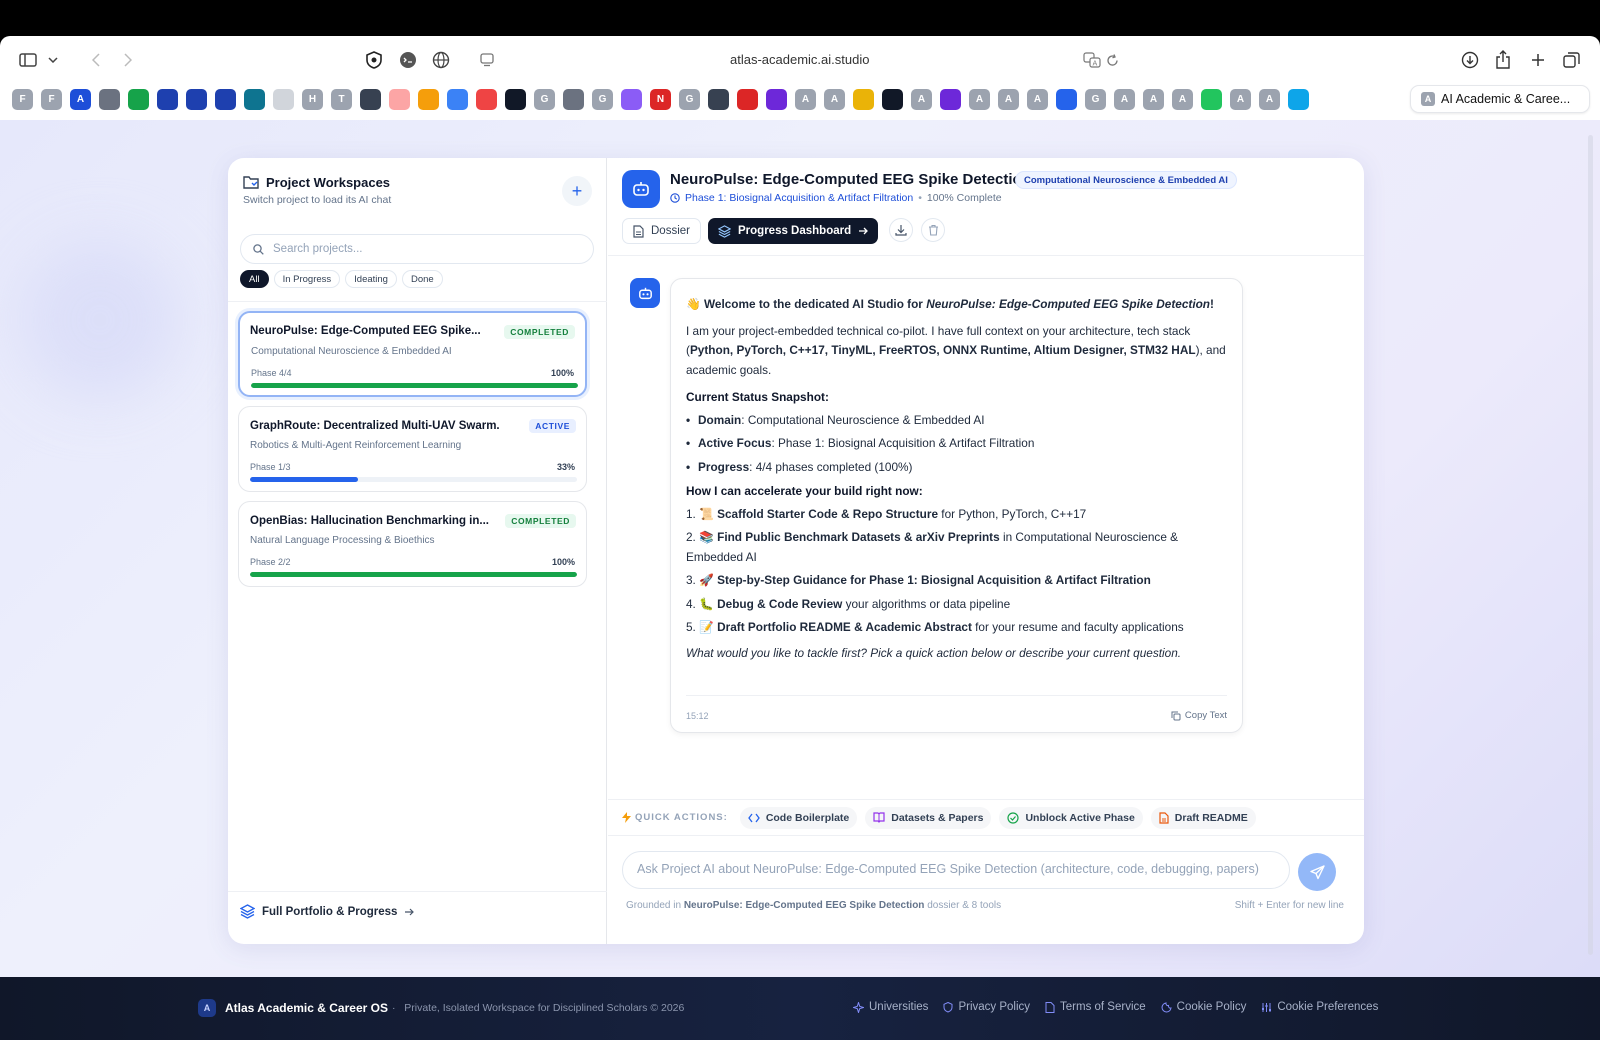 The width and height of the screenshot is (1600, 1040). What do you see at coordinates (718, 99) in the screenshot?
I see `favorite-25-icon` at bounding box center [718, 99].